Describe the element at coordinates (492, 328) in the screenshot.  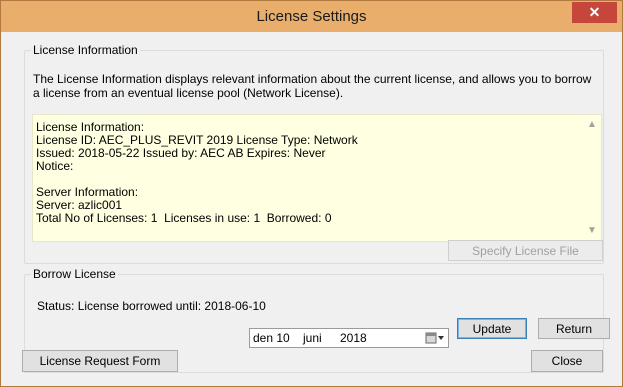
I see `update-button: Update` at that location.